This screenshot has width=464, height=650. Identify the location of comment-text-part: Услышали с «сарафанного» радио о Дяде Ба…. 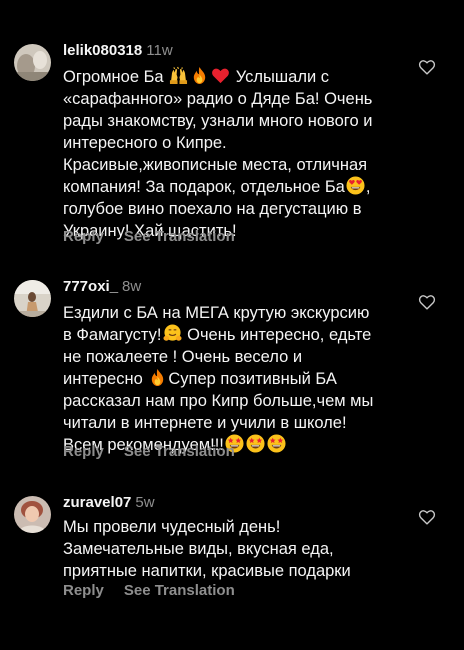
(218, 132).